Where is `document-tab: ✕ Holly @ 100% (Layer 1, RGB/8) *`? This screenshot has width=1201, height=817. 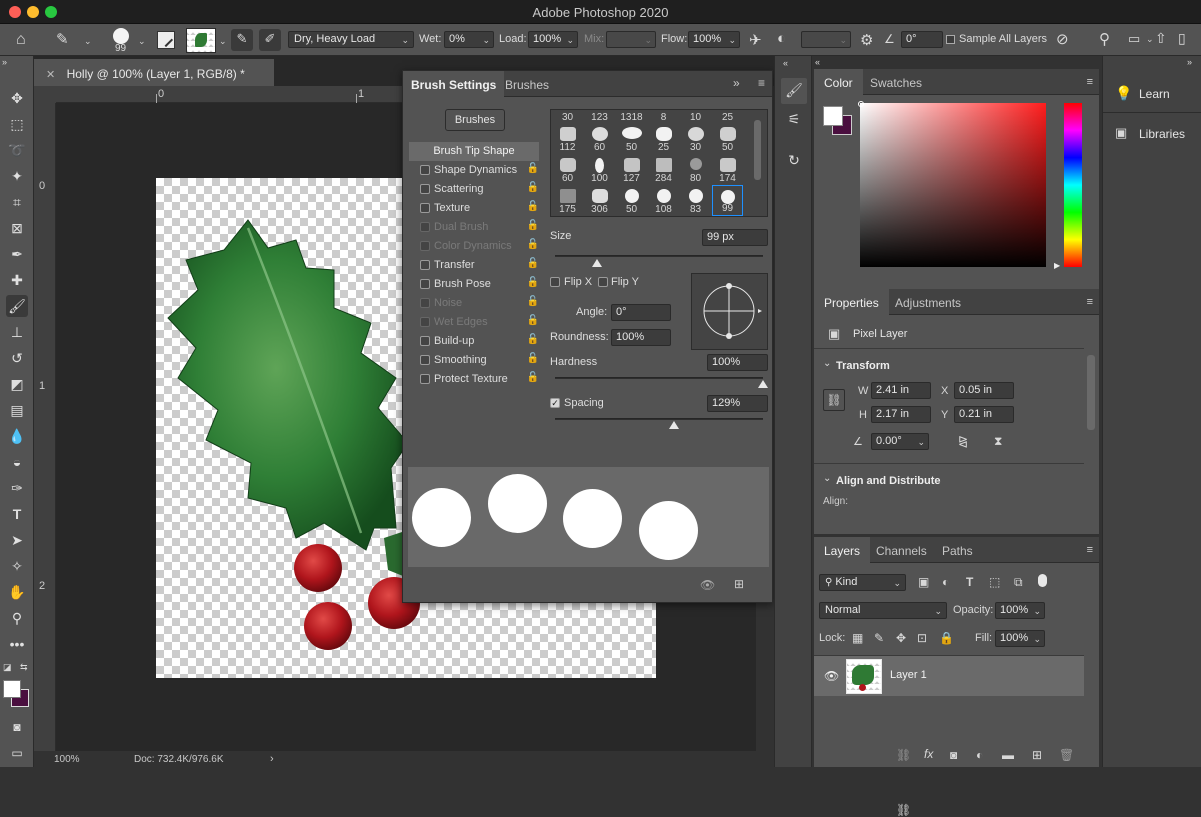 document-tab: ✕ Holly @ 100% (Layer 1, RGB/8) * is located at coordinates (154, 72).